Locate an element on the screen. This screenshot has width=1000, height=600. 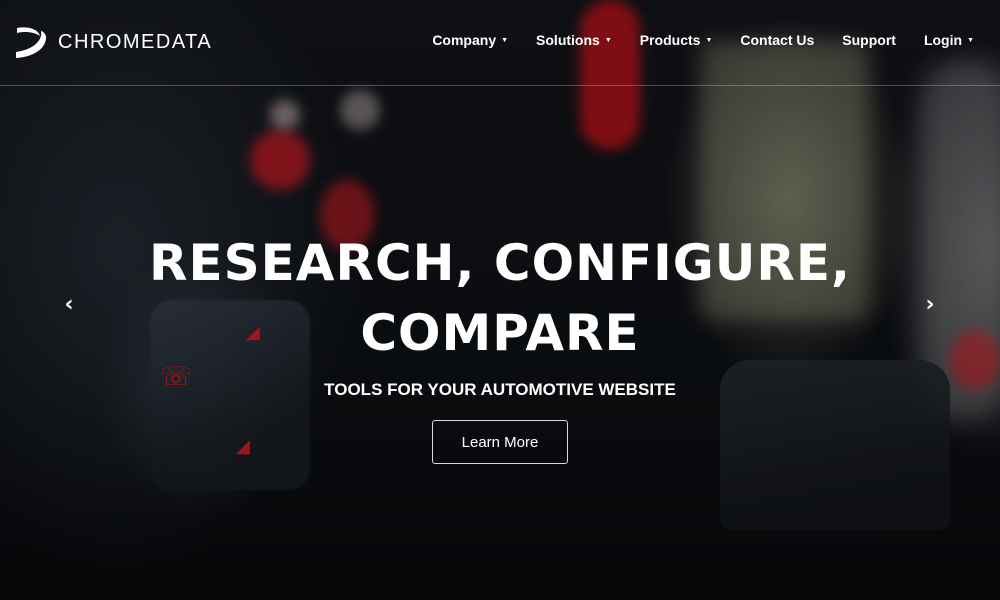
nav-item-company: Company ▼ is located at coordinates (470, 40).